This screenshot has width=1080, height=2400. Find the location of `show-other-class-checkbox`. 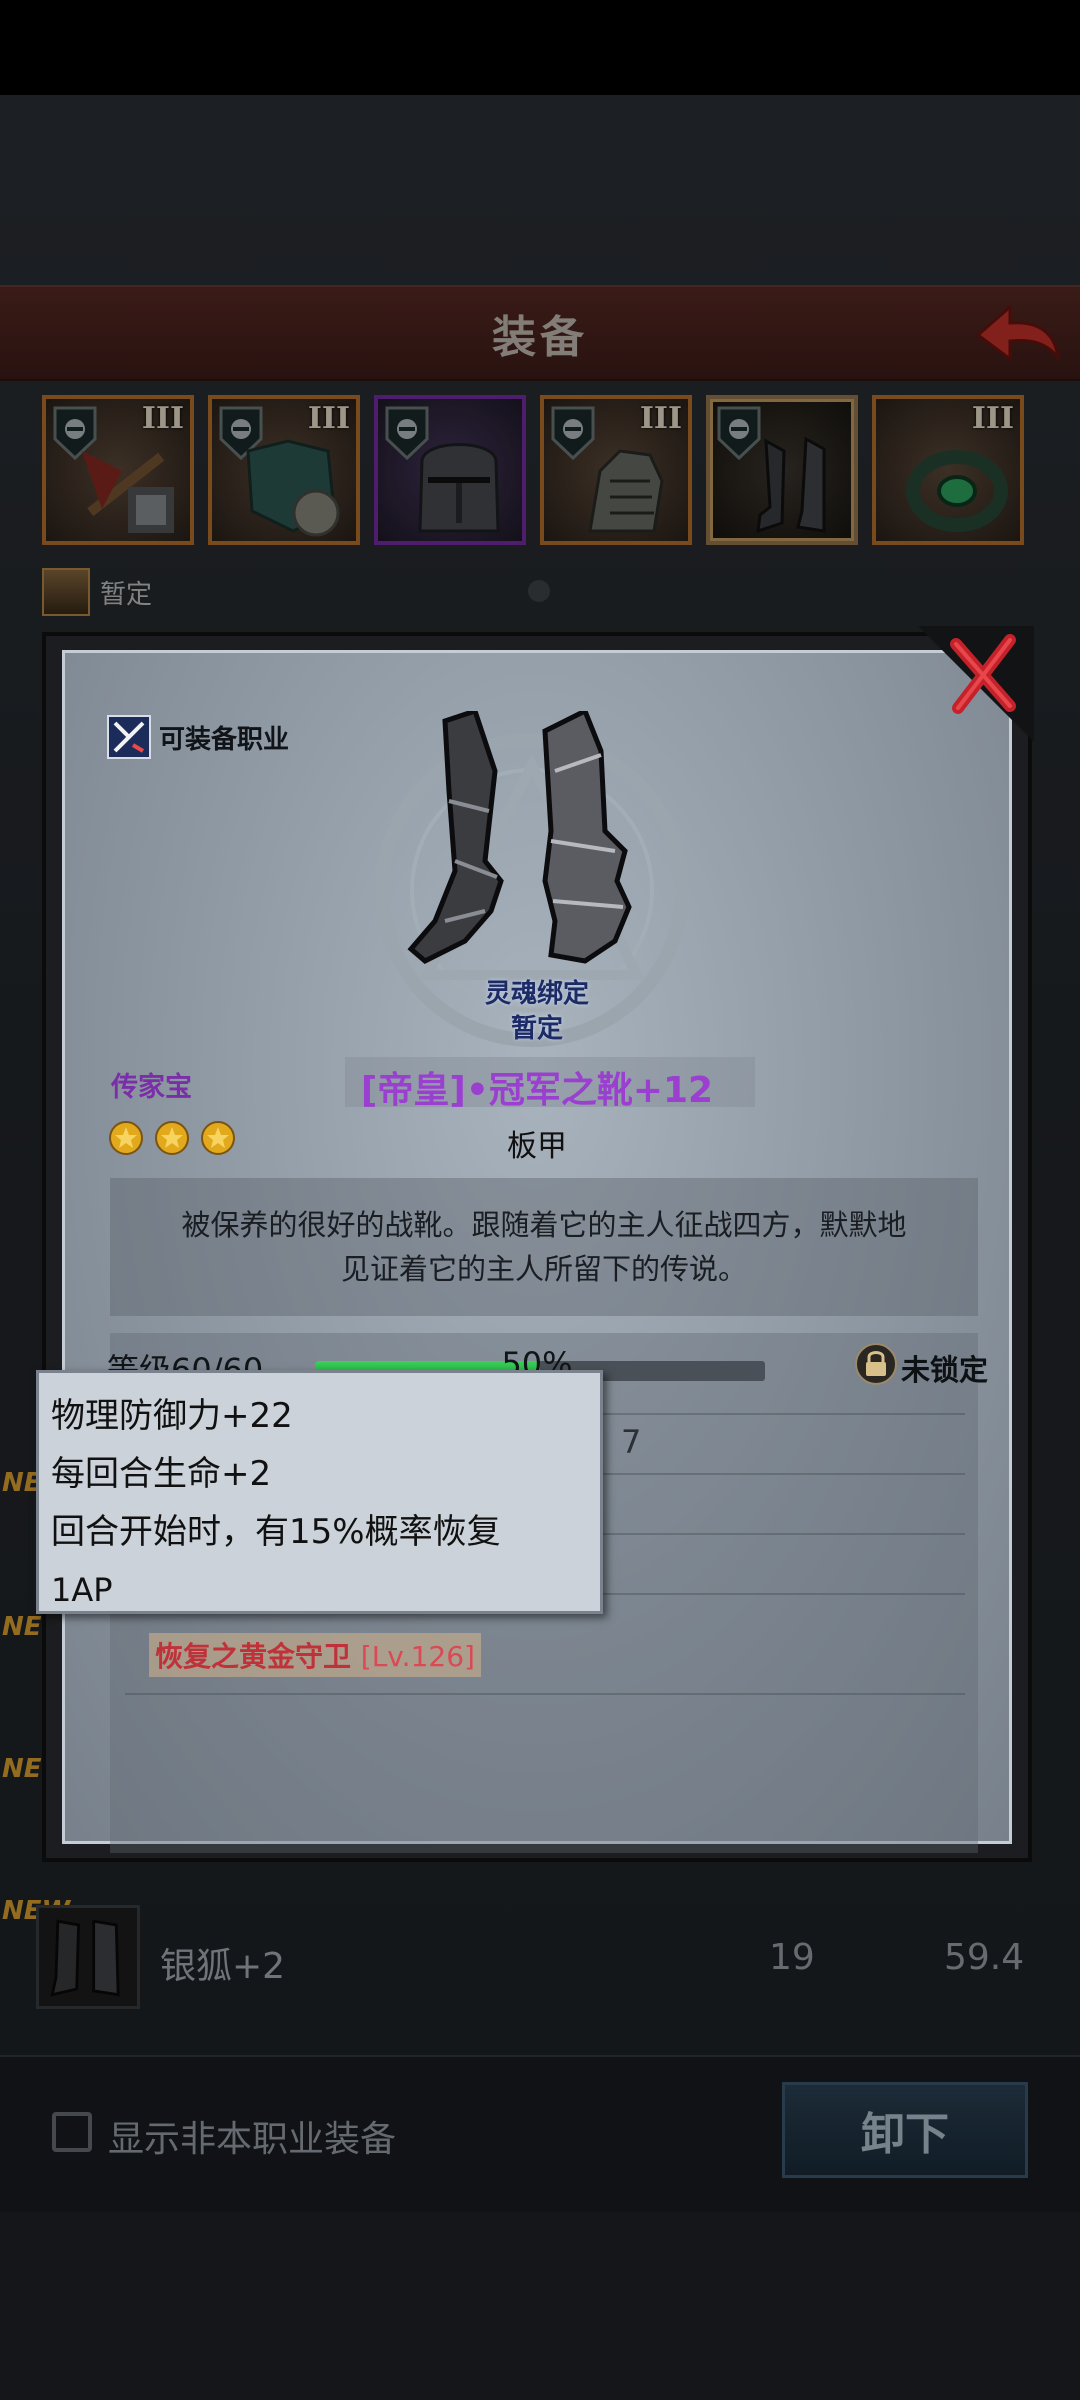

show-other-class-checkbox is located at coordinates (72, 2132).